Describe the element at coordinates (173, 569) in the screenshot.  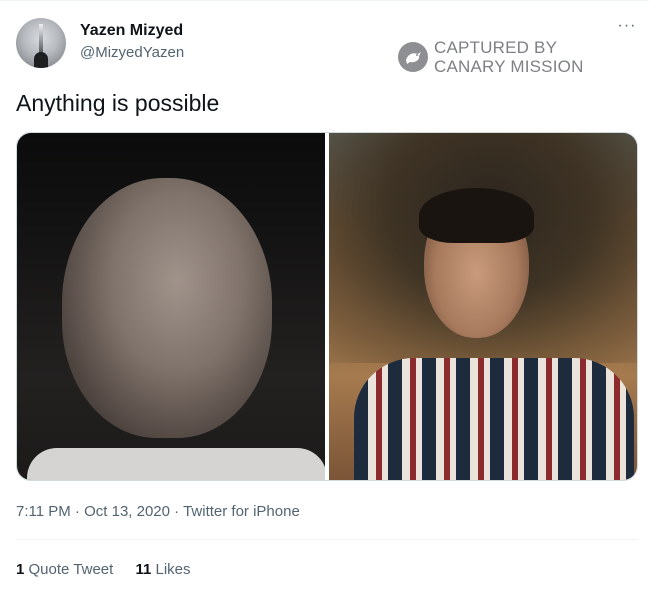
I see `likes-label: Likes` at that location.